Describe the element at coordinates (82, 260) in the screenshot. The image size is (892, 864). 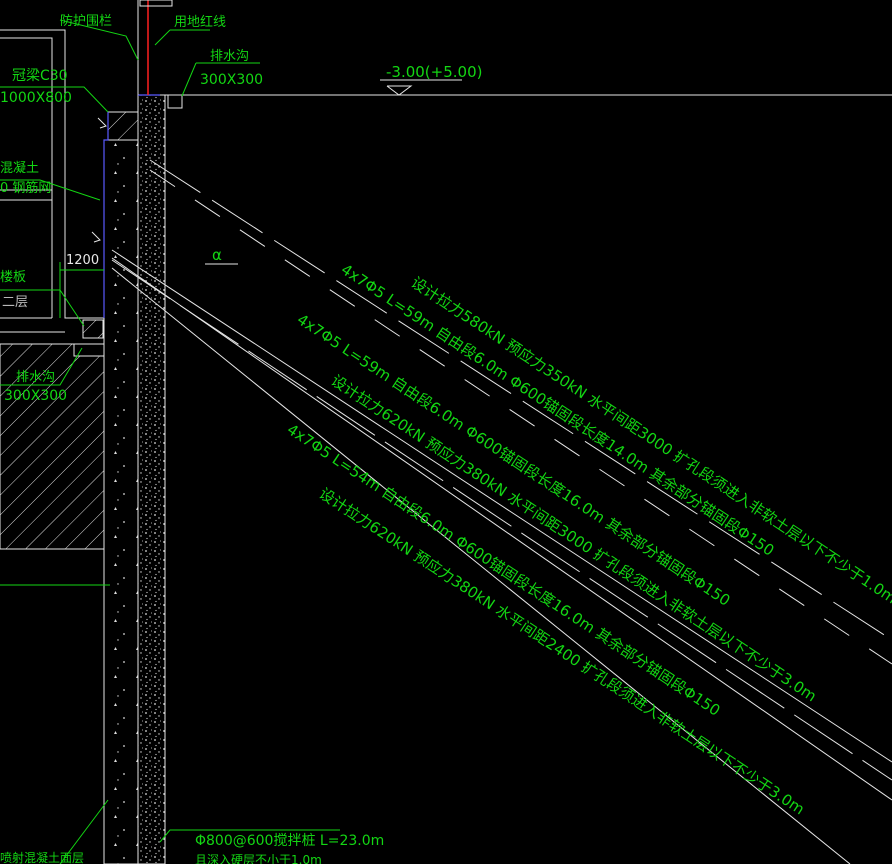
I see `width-label: 1200` at that location.